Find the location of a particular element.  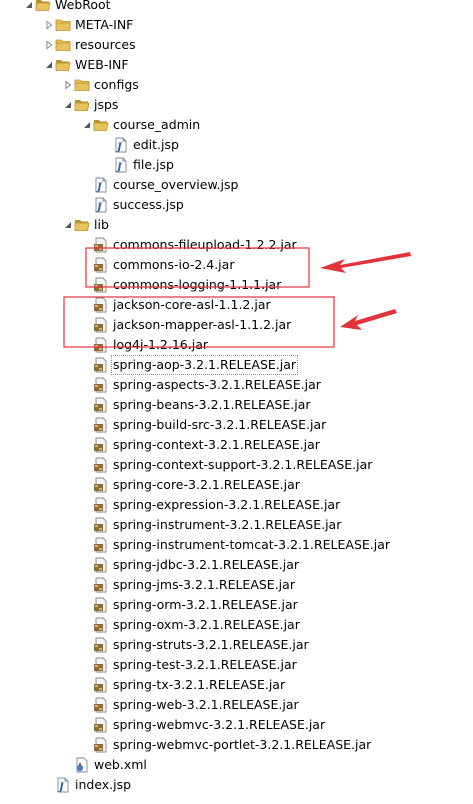

tree-item-jar: jackson-core-asl-1.1.2.jar is located at coordinates (236, 305).